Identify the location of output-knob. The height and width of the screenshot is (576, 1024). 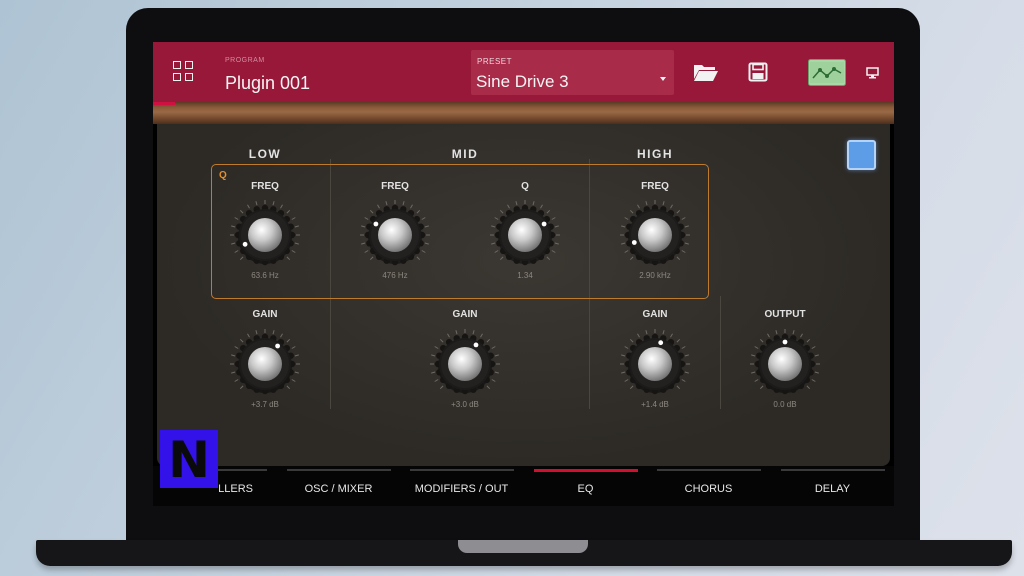
(785, 364).